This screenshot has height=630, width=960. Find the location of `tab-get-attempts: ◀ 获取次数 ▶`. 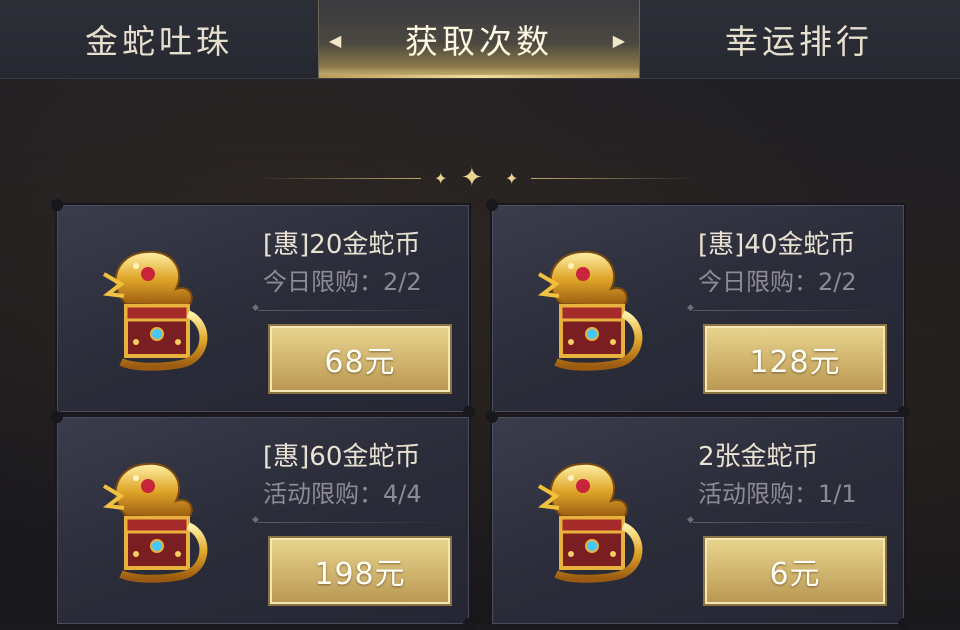

tab-get-attempts: ◀ 获取次数 ▶ is located at coordinates (479, 39).